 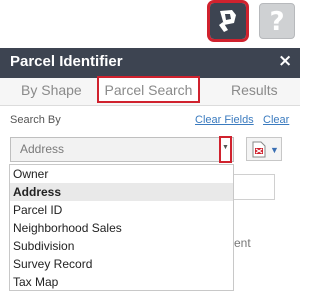 I want to click on tab-bar: By Shape Parcel Search Results, so click(x=150, y=91).